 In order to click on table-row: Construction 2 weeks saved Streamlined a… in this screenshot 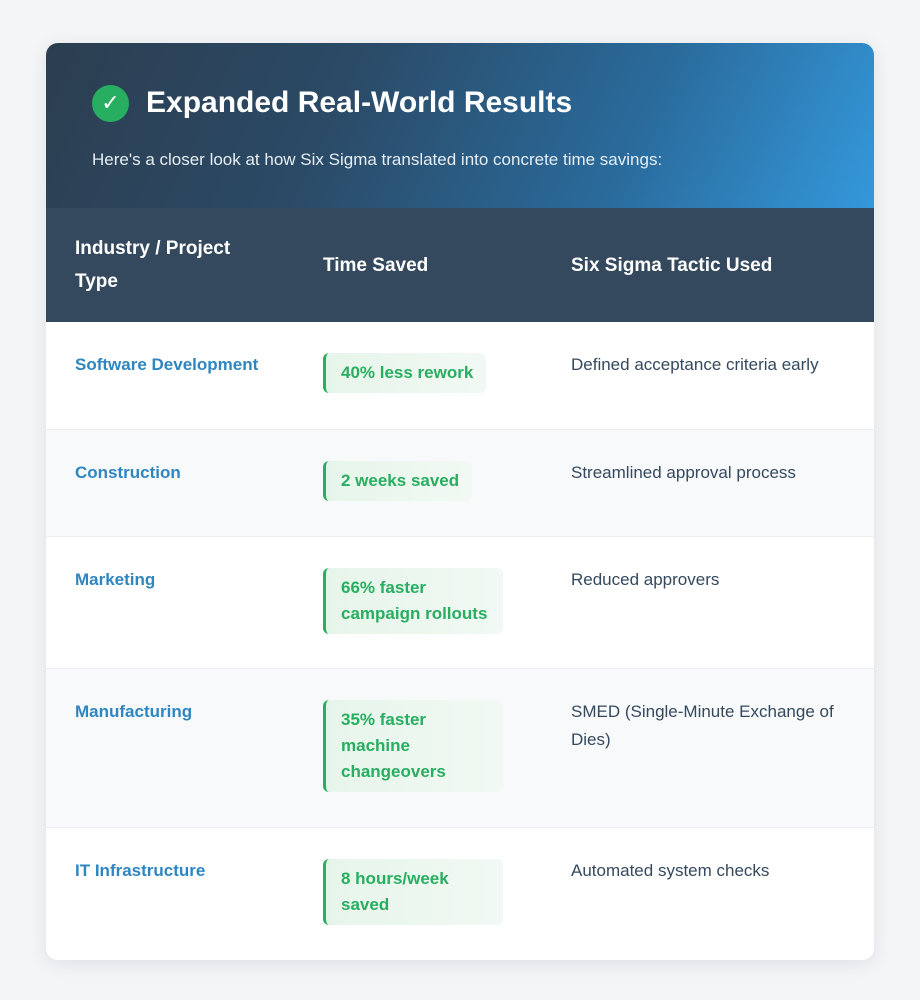, I will do `click(460, 482)`.